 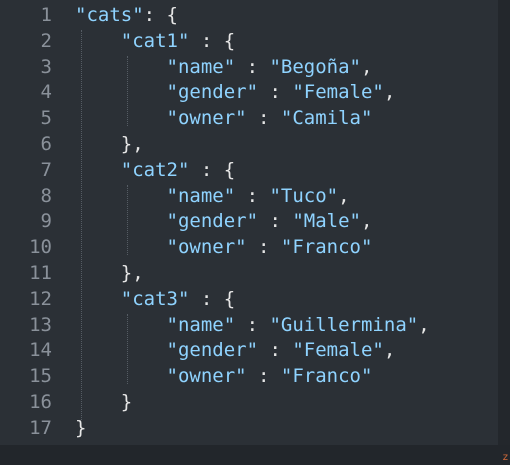 I want to click on json-punctuation: },, so click(x=132, y=273).